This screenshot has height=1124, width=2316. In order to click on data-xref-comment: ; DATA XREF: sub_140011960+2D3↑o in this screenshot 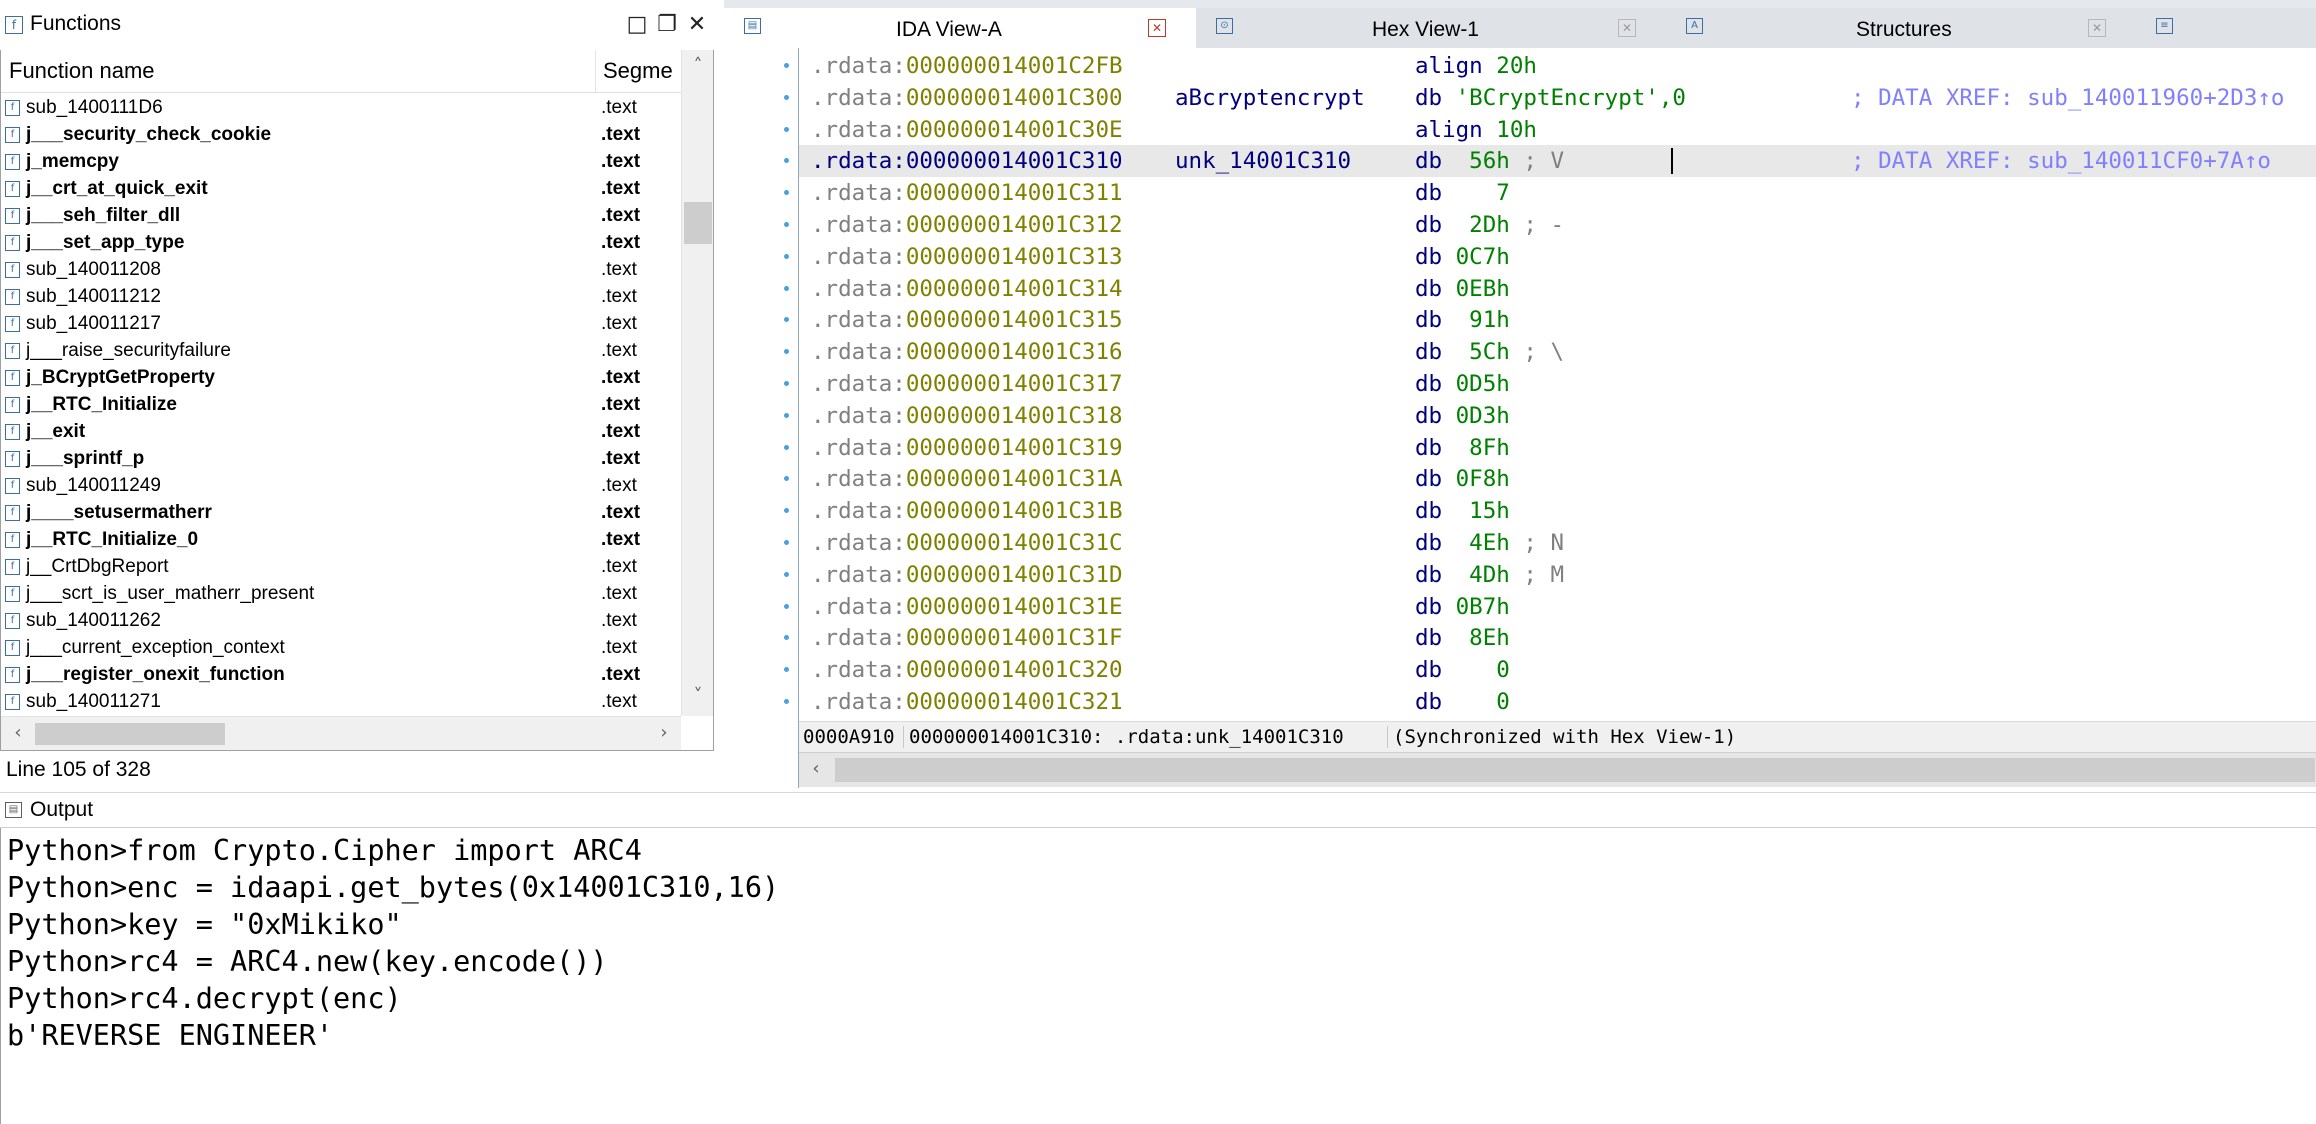, I will do `click(2067, 98)`.